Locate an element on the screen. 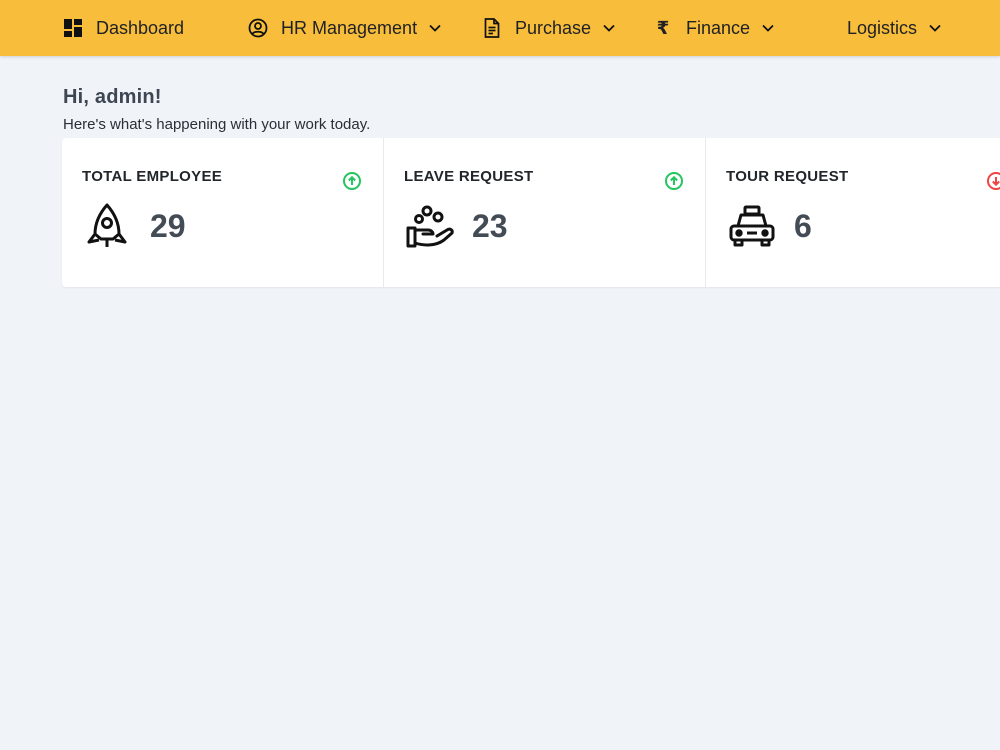 This screenshot has width=1000, height=750. stat-card-title: TOTAL EMPLOYEE is located at coordinates (152, 176).